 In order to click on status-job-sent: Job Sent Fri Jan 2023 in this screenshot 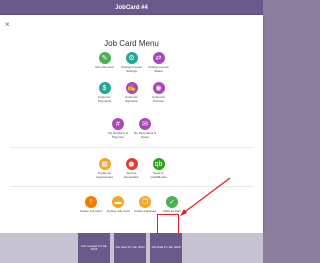, I will do `click(130, 248)`.